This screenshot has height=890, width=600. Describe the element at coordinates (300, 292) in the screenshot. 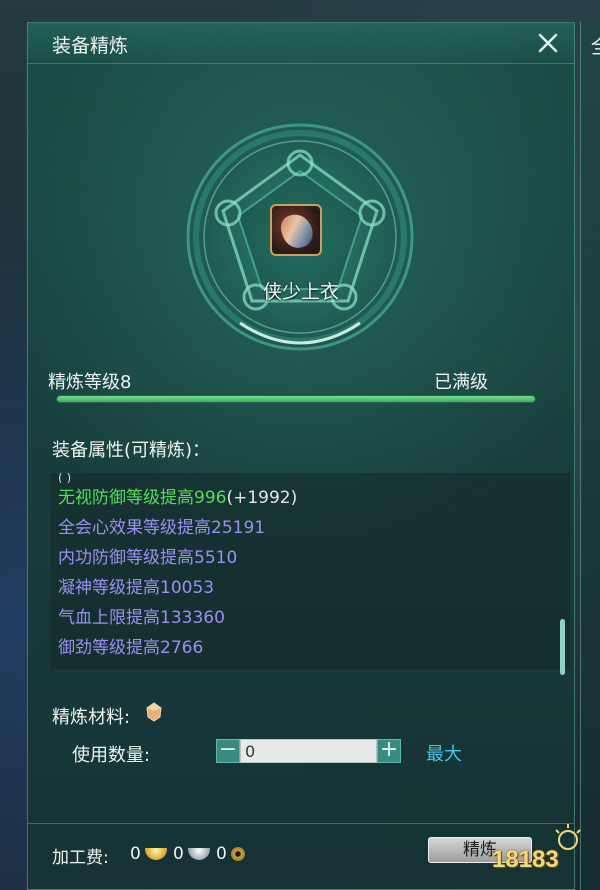

I see `equipment-name: 侠少上衣` at that location.